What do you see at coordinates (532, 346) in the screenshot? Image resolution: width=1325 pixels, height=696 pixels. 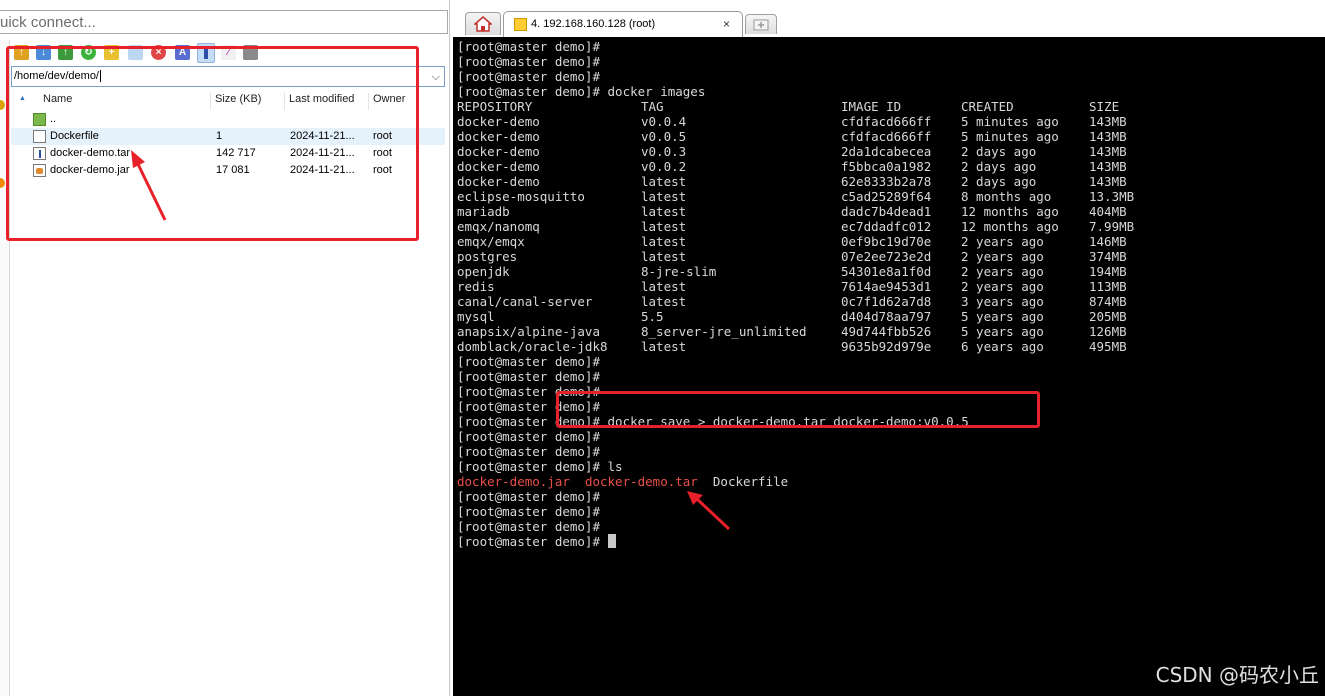 I see `images-cell: domblack/oracle-jdk8` at bounding box center [532, 346].